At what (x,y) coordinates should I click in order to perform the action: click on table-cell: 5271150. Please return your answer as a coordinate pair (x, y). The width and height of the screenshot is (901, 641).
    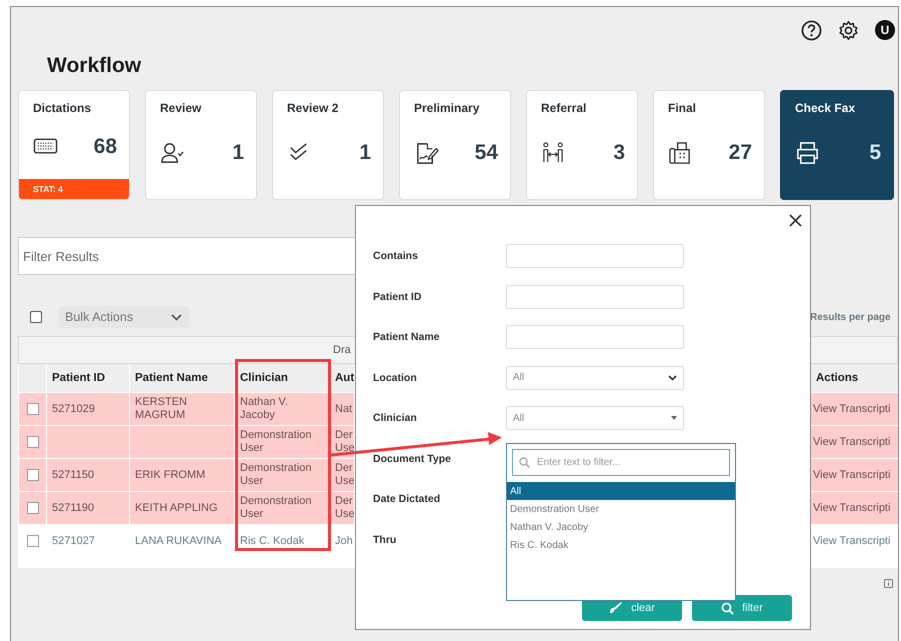
    Looking at the image, I should click on (73, 475).